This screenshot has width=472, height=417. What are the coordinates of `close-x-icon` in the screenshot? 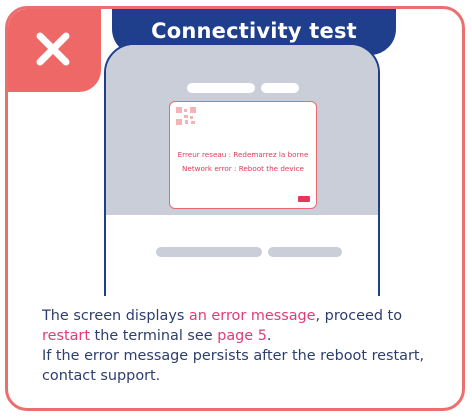 It's located at (54, 50).